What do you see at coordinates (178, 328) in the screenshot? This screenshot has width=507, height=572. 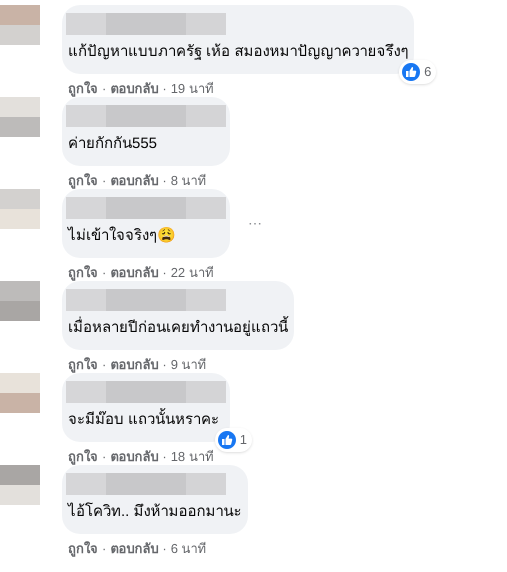 I see `comment-text: เมื่อหลายปีก่อนเคยทำงานอยู่แถวนี้` at bounding box center [178, 328].